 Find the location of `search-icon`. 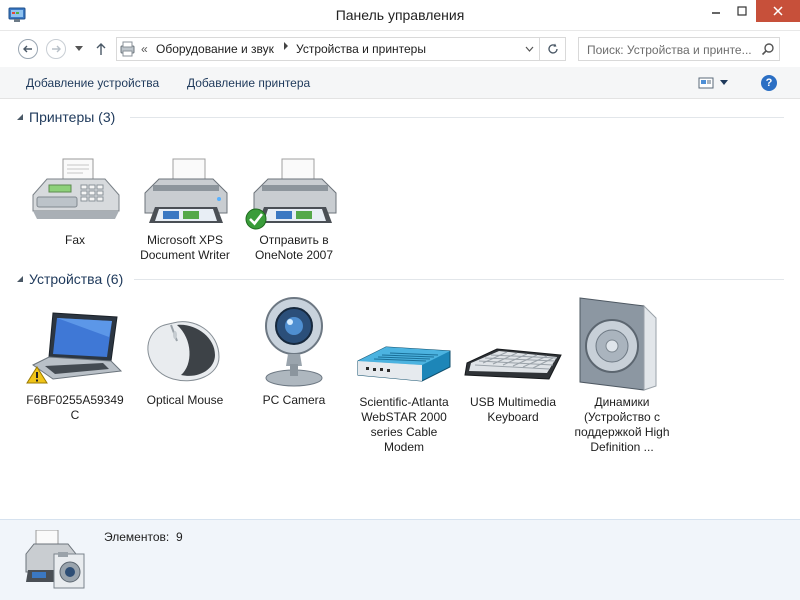

search-icon is located at coordinates (768, 49).